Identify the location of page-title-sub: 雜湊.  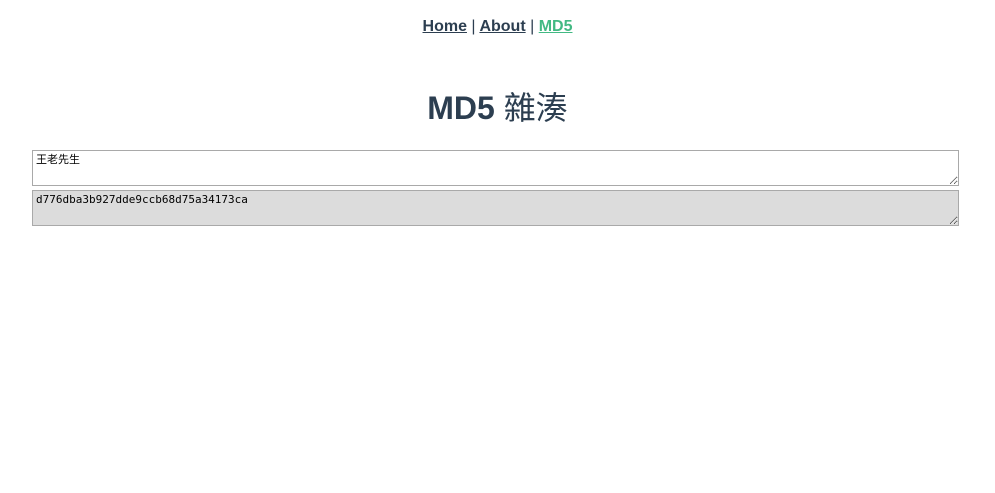
(535, 108).